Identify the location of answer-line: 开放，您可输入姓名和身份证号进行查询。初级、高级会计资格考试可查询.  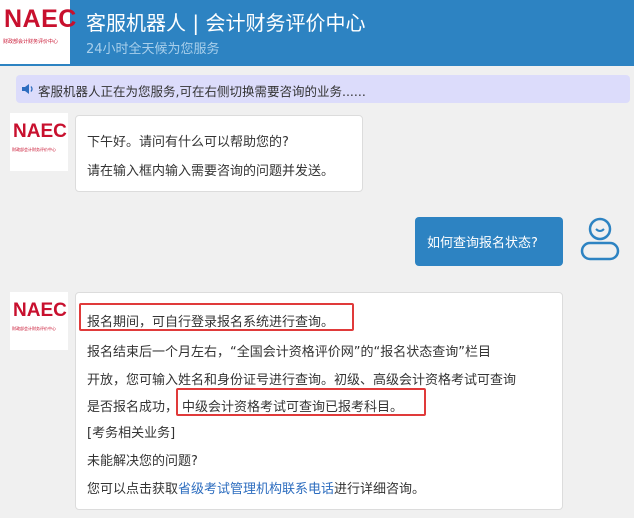
(302, 380).